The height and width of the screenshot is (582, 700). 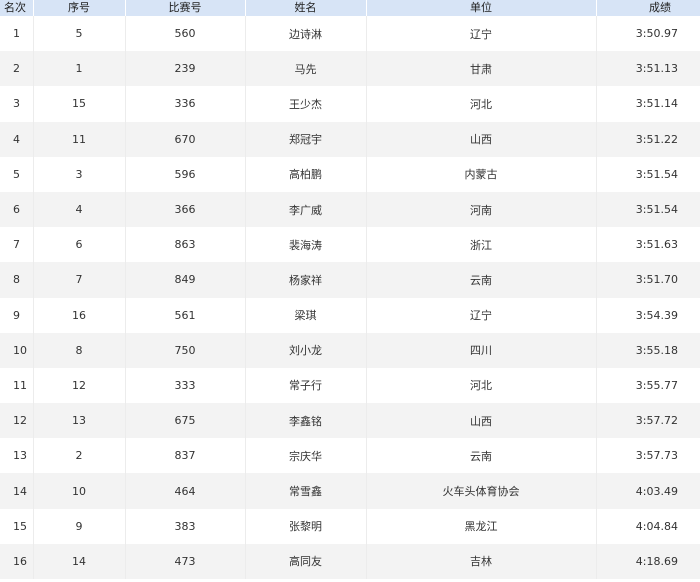 I want to click on header-row: 名次 序号 比赛号 姓名 单位 成绩, so click(x=350, y=8).